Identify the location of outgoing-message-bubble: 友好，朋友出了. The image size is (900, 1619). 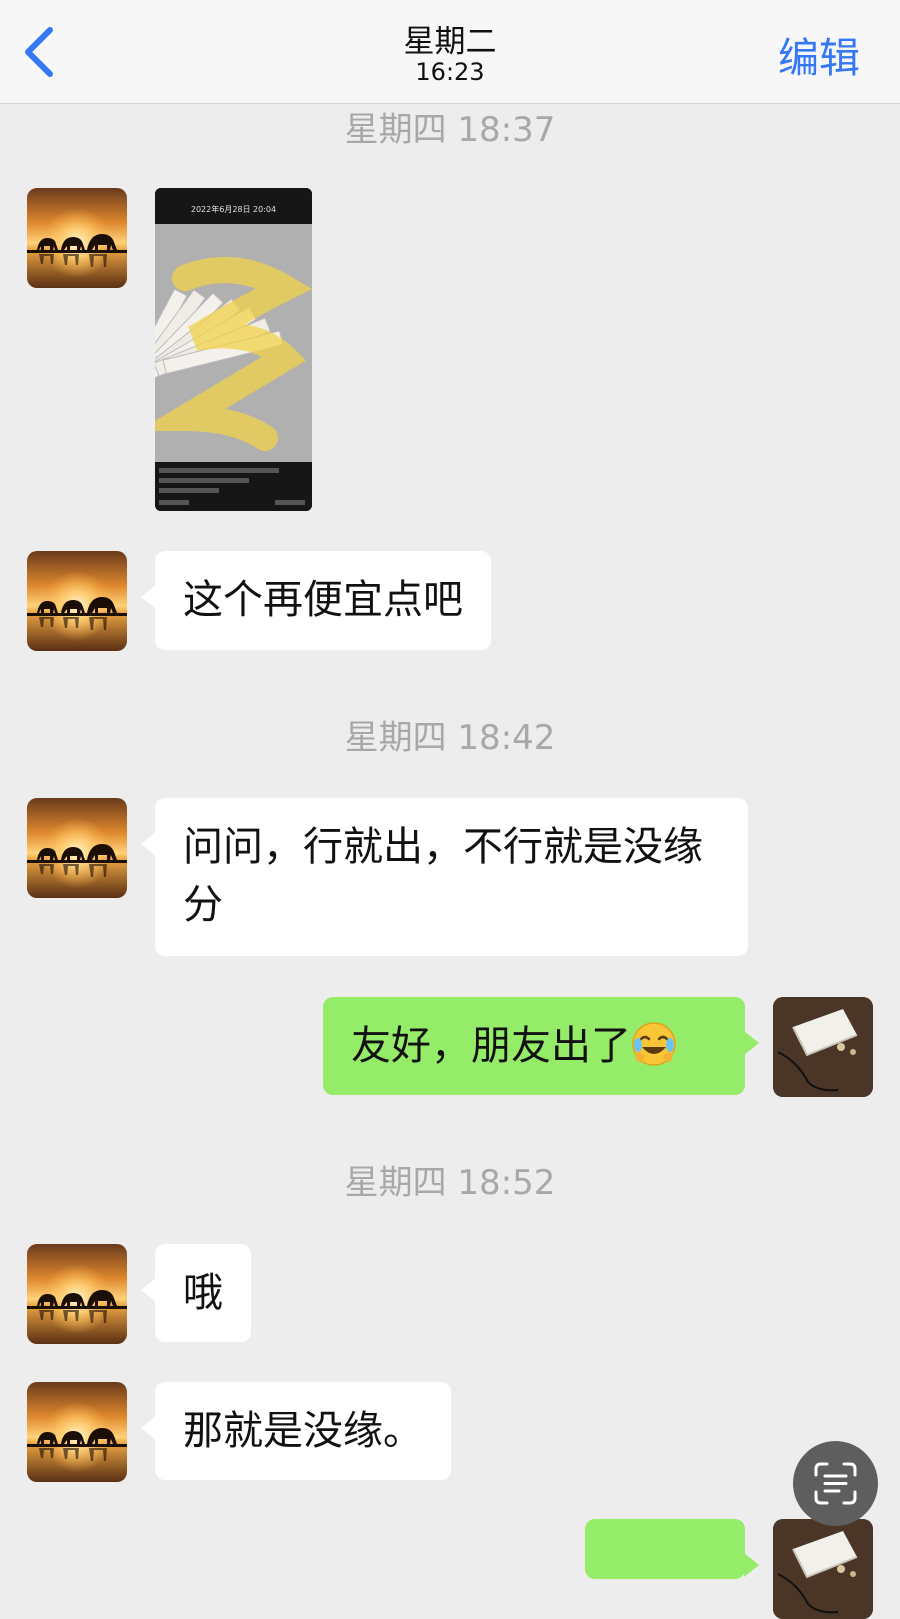
(541, 1046).